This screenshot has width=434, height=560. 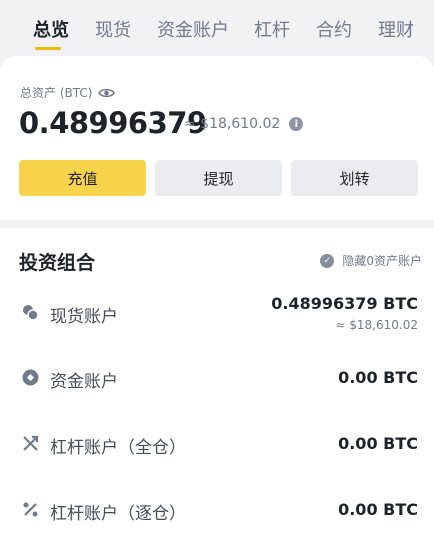 What do you see at coordinates (84, 317) in the screenshot?
I see `account-name: 现货账户` at bounding box center [84, 317].